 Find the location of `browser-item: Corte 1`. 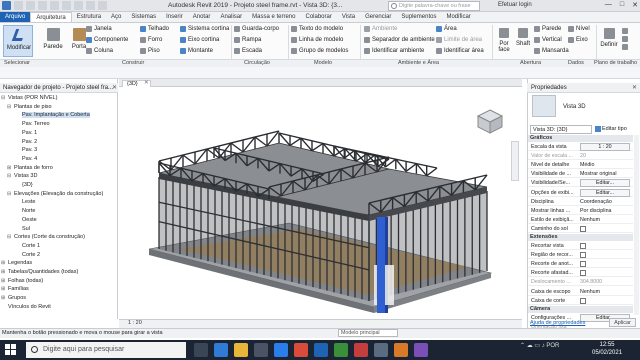

browser-item: Corte 1 is located at coordinates (31, 246).